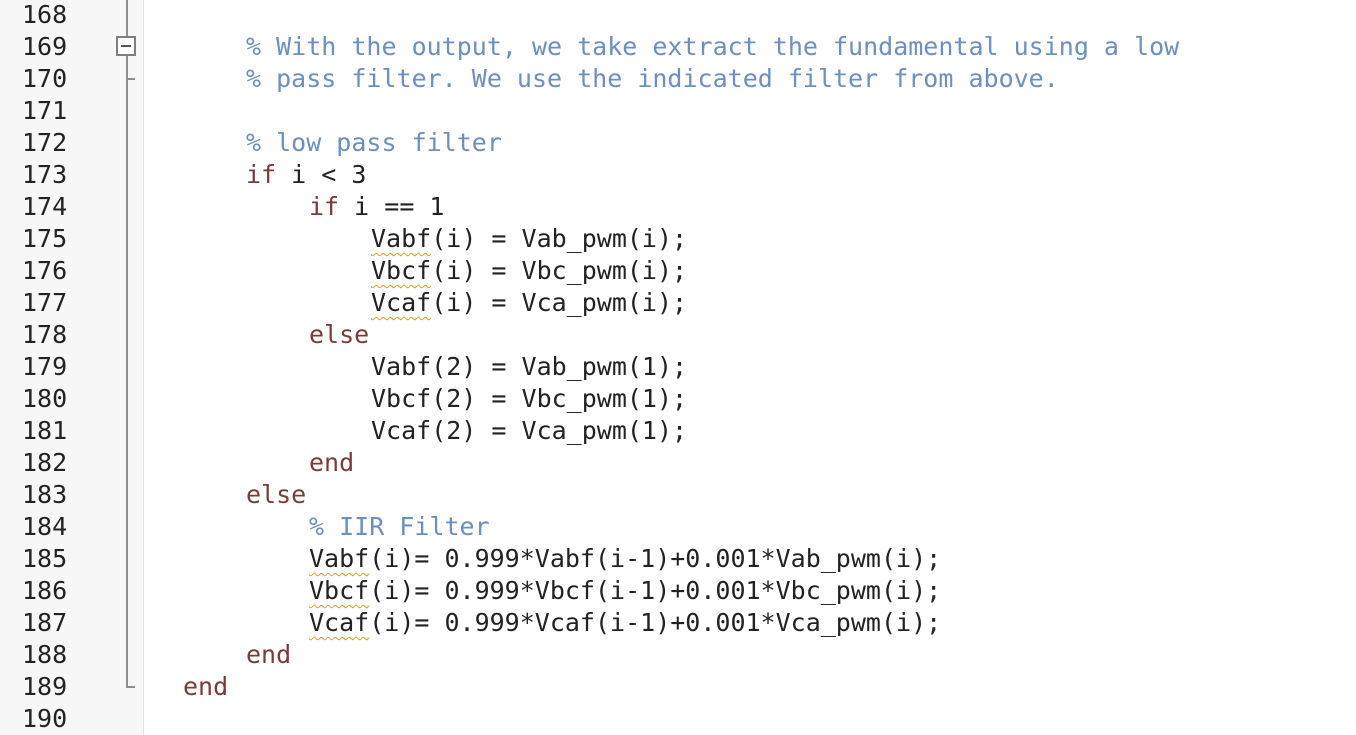 Image resolution: width=1356 pixels, height=735 pixels. Describe the element at coordinates (45, 398) in the screenshot. I see `line-number: 180` at that location.